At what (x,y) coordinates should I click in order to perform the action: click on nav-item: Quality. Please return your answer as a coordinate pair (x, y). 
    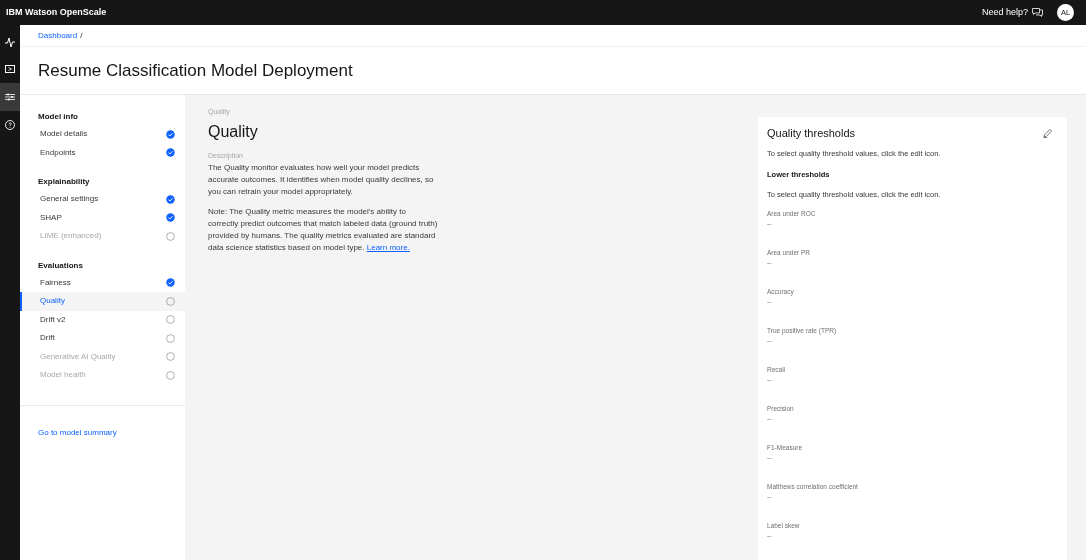
    Looking at the image, I should click on (102, 301).